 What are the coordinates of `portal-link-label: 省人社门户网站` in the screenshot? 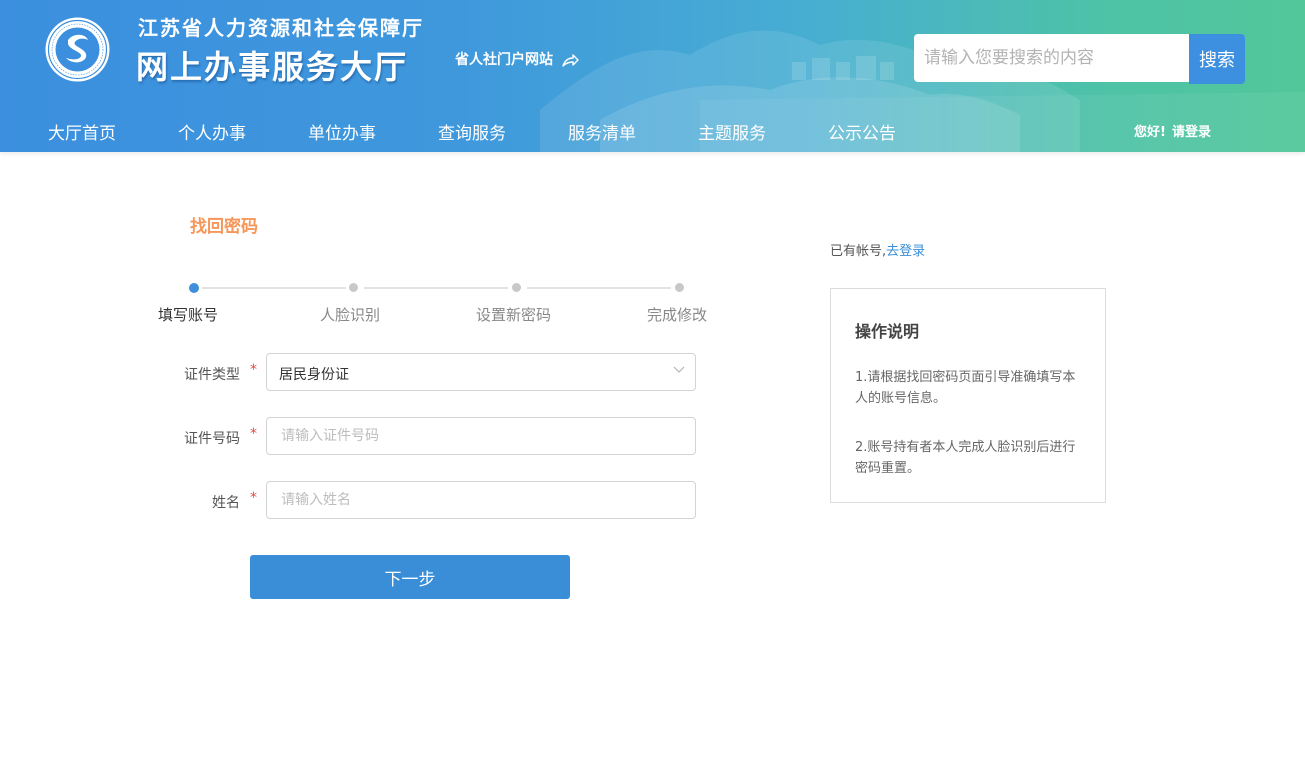 It's located at (504, 60).